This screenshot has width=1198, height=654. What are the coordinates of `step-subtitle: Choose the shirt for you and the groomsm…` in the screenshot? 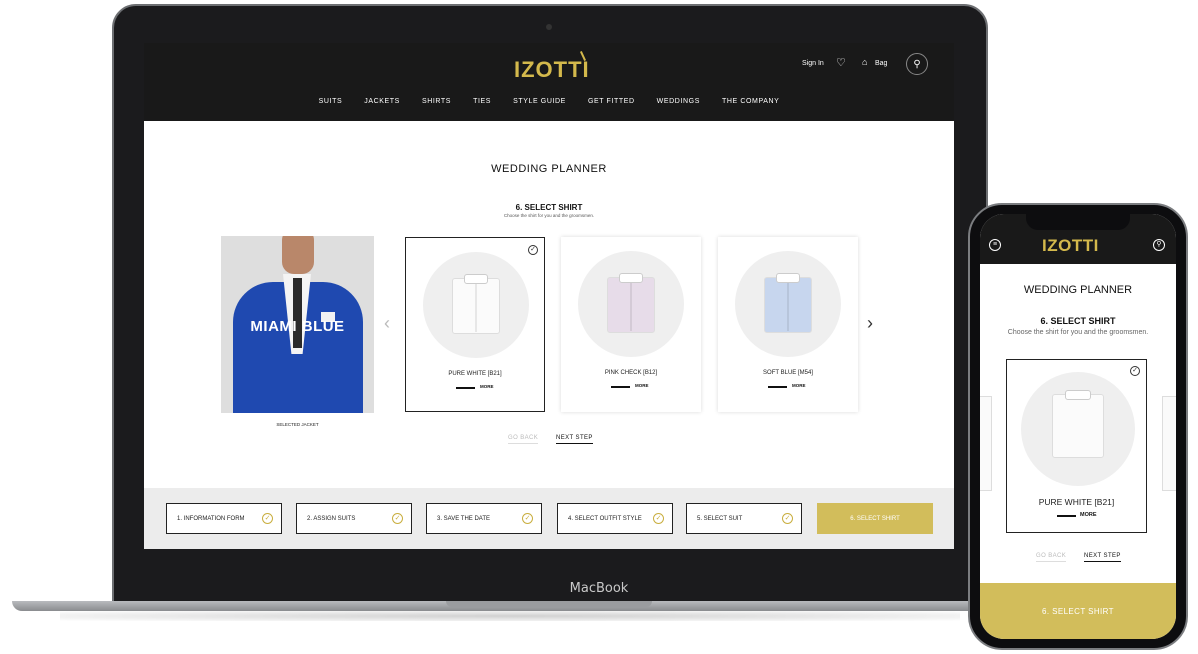 It's located at (549, 215).